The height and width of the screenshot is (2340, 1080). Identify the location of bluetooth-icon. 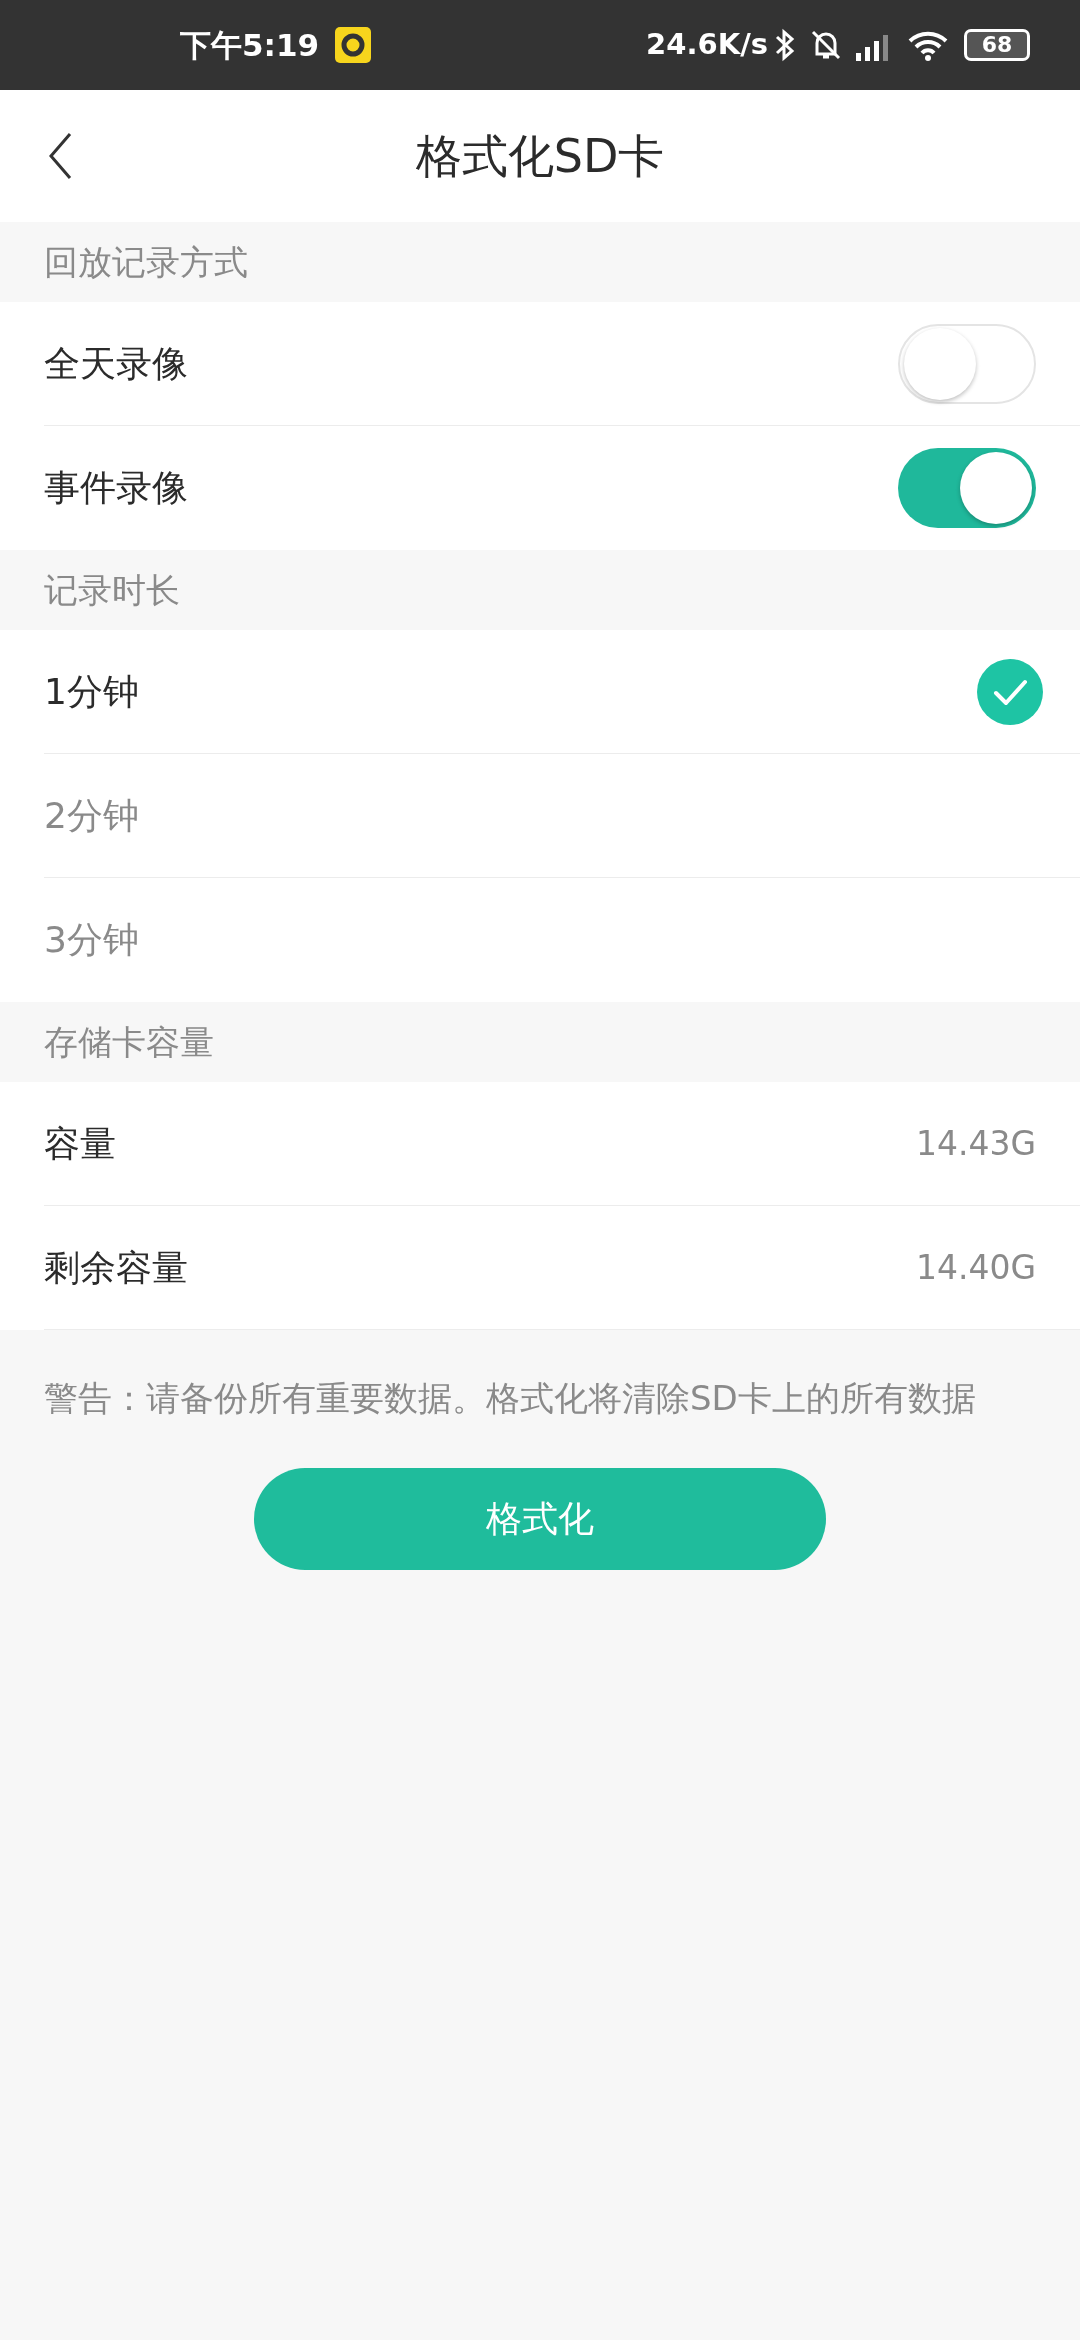
(785, 45).